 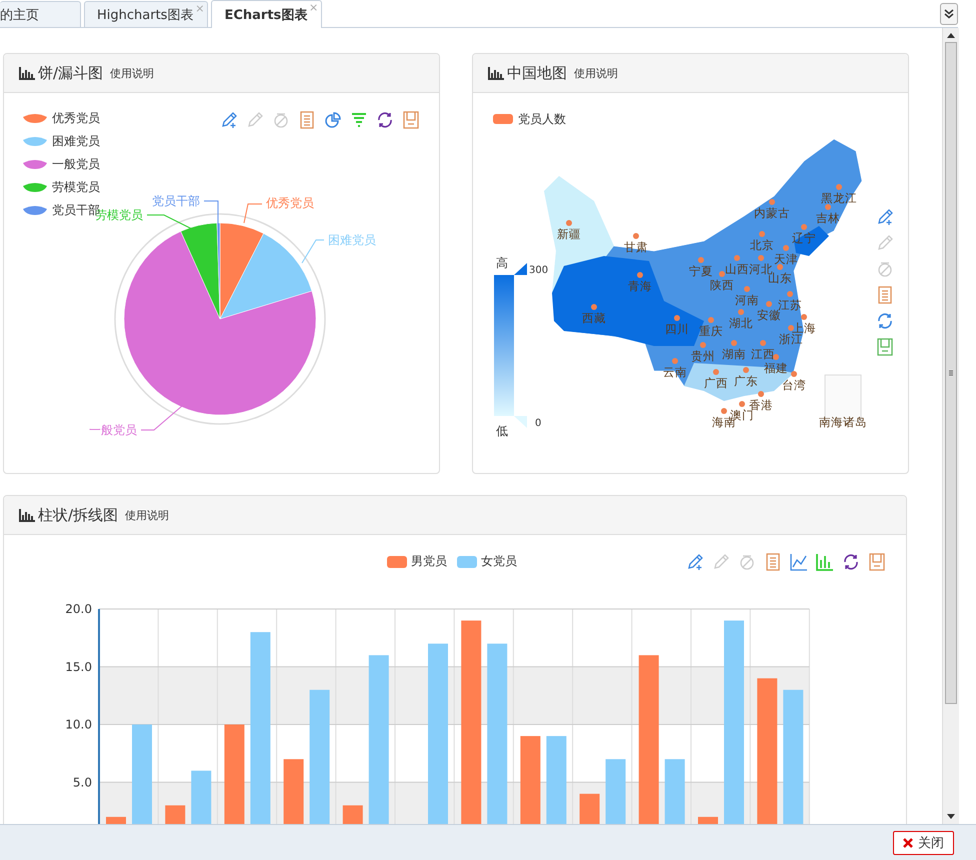 What do you see at coordinates (352, 240) in the screenshot?
I see `slice-label: 困难党员` at bounding box center [352, 240].